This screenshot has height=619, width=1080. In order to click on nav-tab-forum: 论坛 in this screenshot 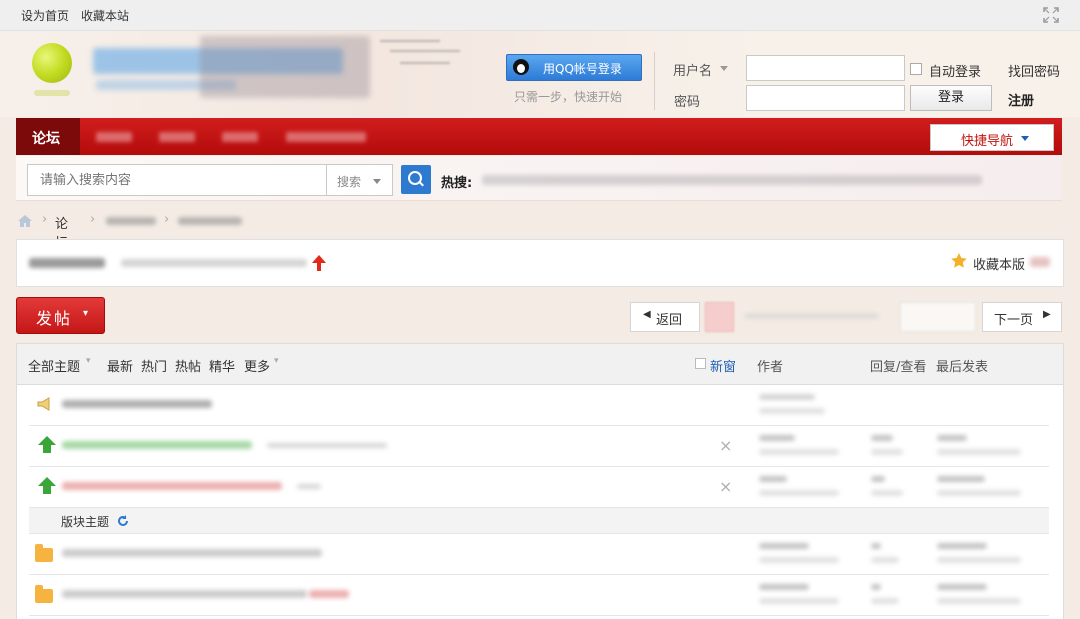, I will do `click(48, 136)`.